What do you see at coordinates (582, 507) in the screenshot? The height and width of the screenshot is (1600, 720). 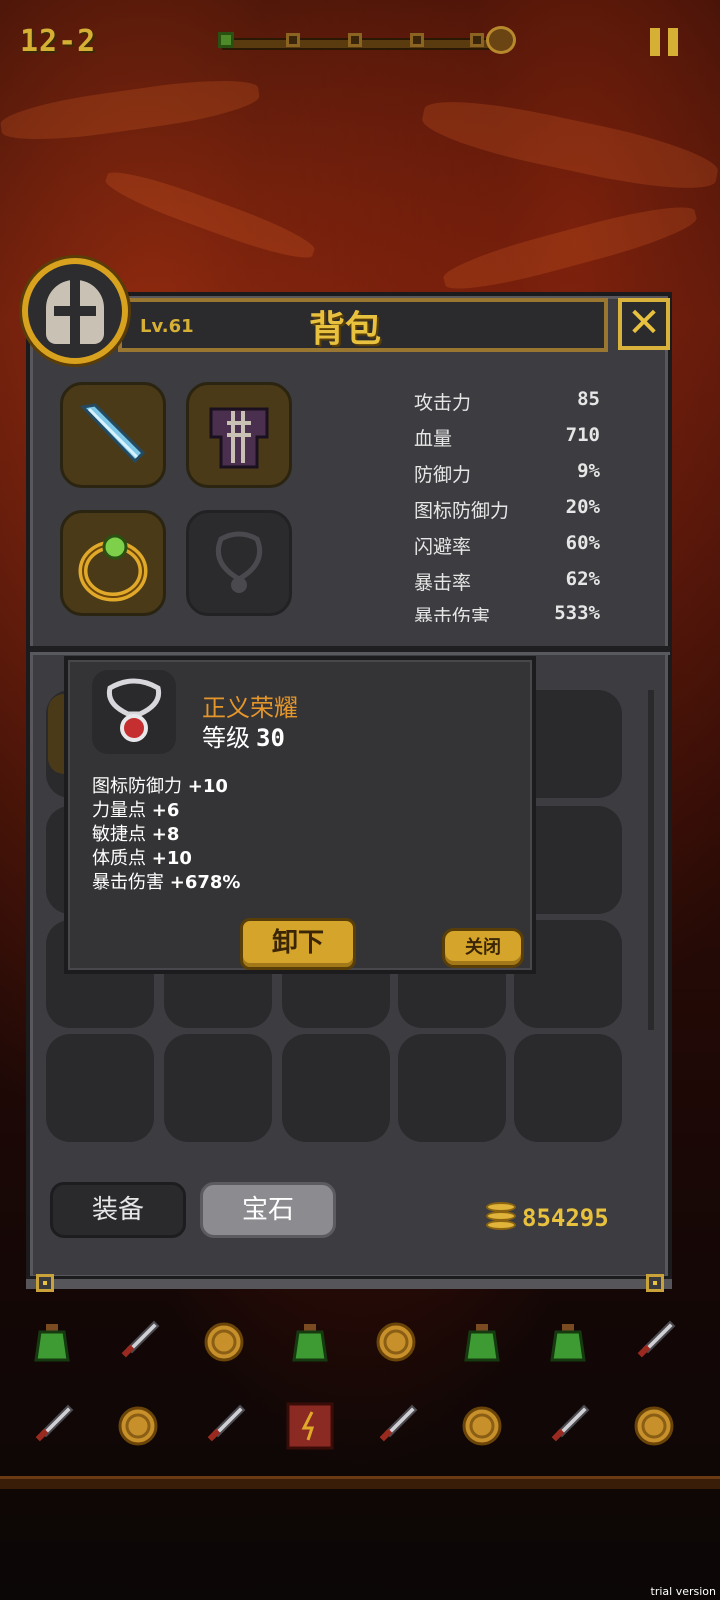 I see `stat-value: 20%` at bounding box center [582, 507].